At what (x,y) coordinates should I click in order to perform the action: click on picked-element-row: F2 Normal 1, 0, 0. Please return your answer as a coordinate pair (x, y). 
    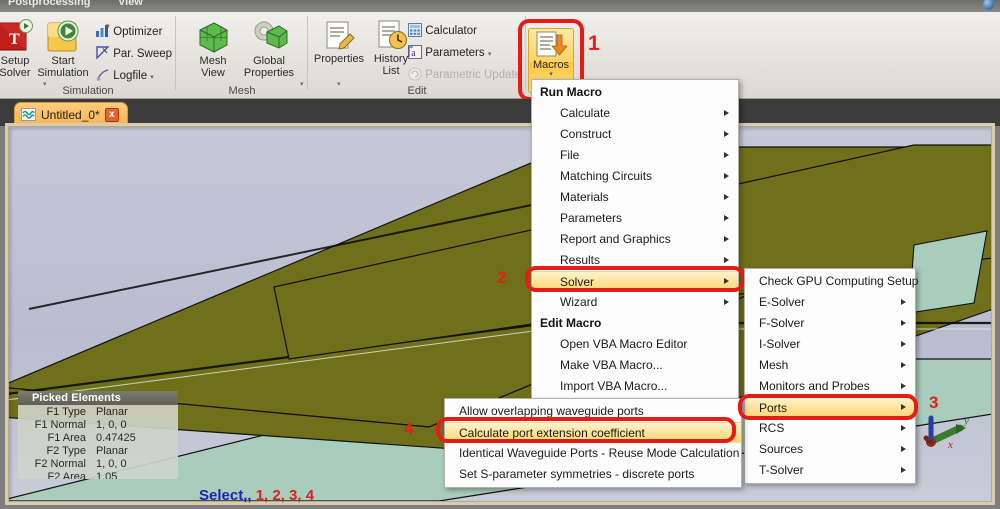
    Looking at the image, I should click on (98, 464).